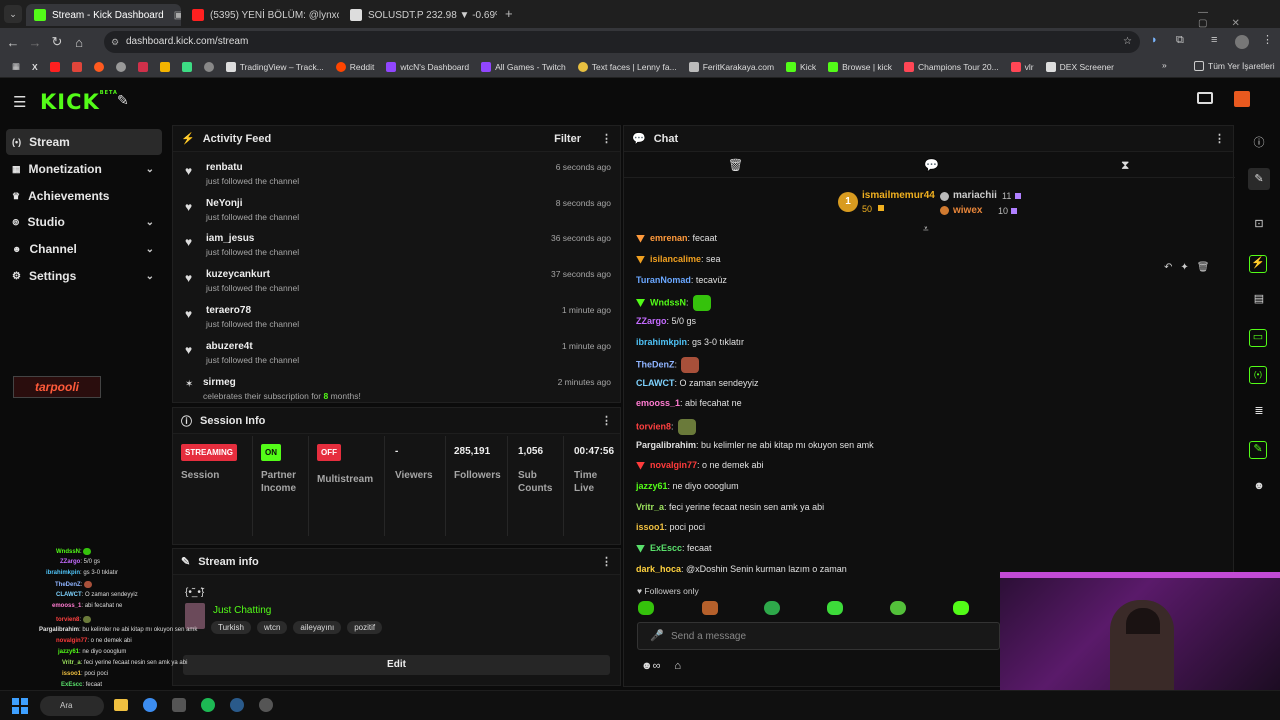 The height and width of the screenshot is (720, 1280). What do you see at coordinates (1234, 66) in the screenshot?
I see `all-bookmarks-folder: Tüm Yer İşaretleri` at bounding box center [1234, 66].